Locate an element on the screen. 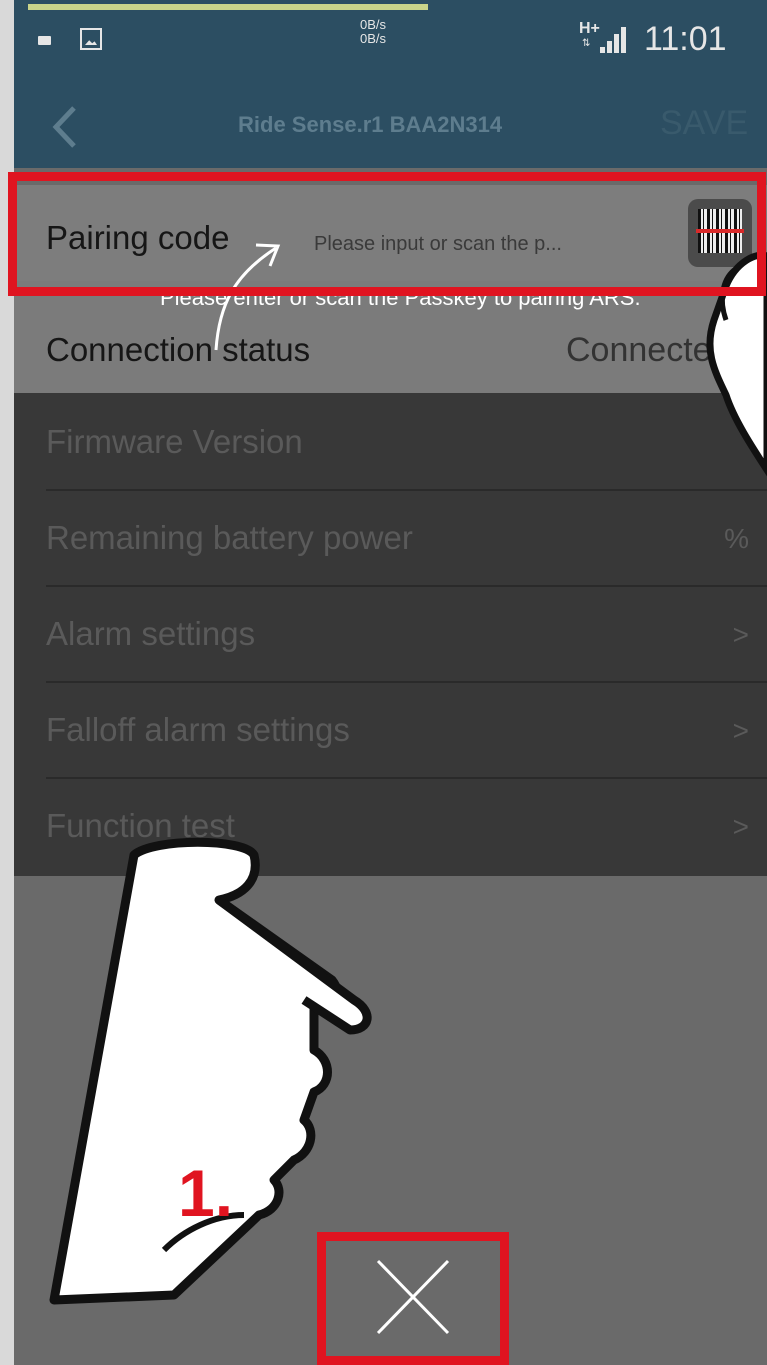 This screenshot has height=1365, width=767. step-number: 1. is located at coordinates (206, 1193).